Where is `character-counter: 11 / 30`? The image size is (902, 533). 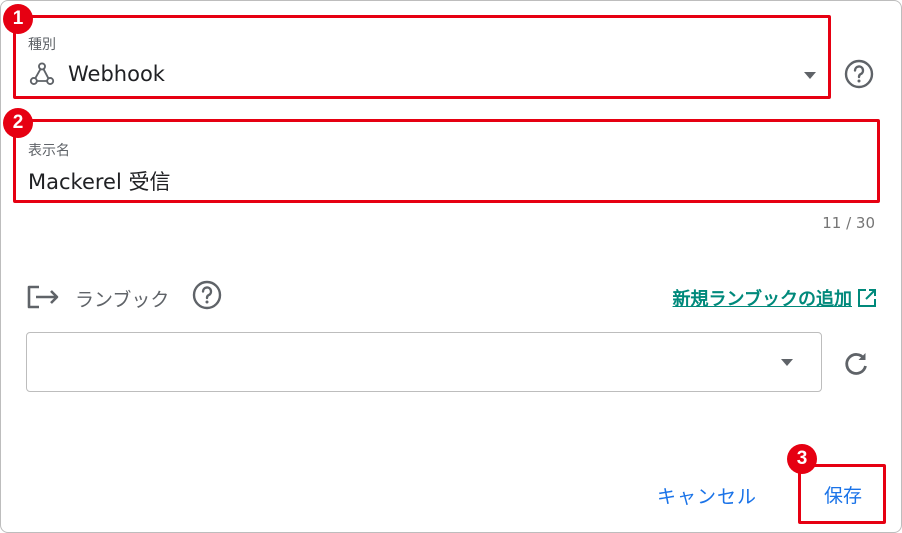 character-counter: 11 / 30 is located at coordinates (848, 223).